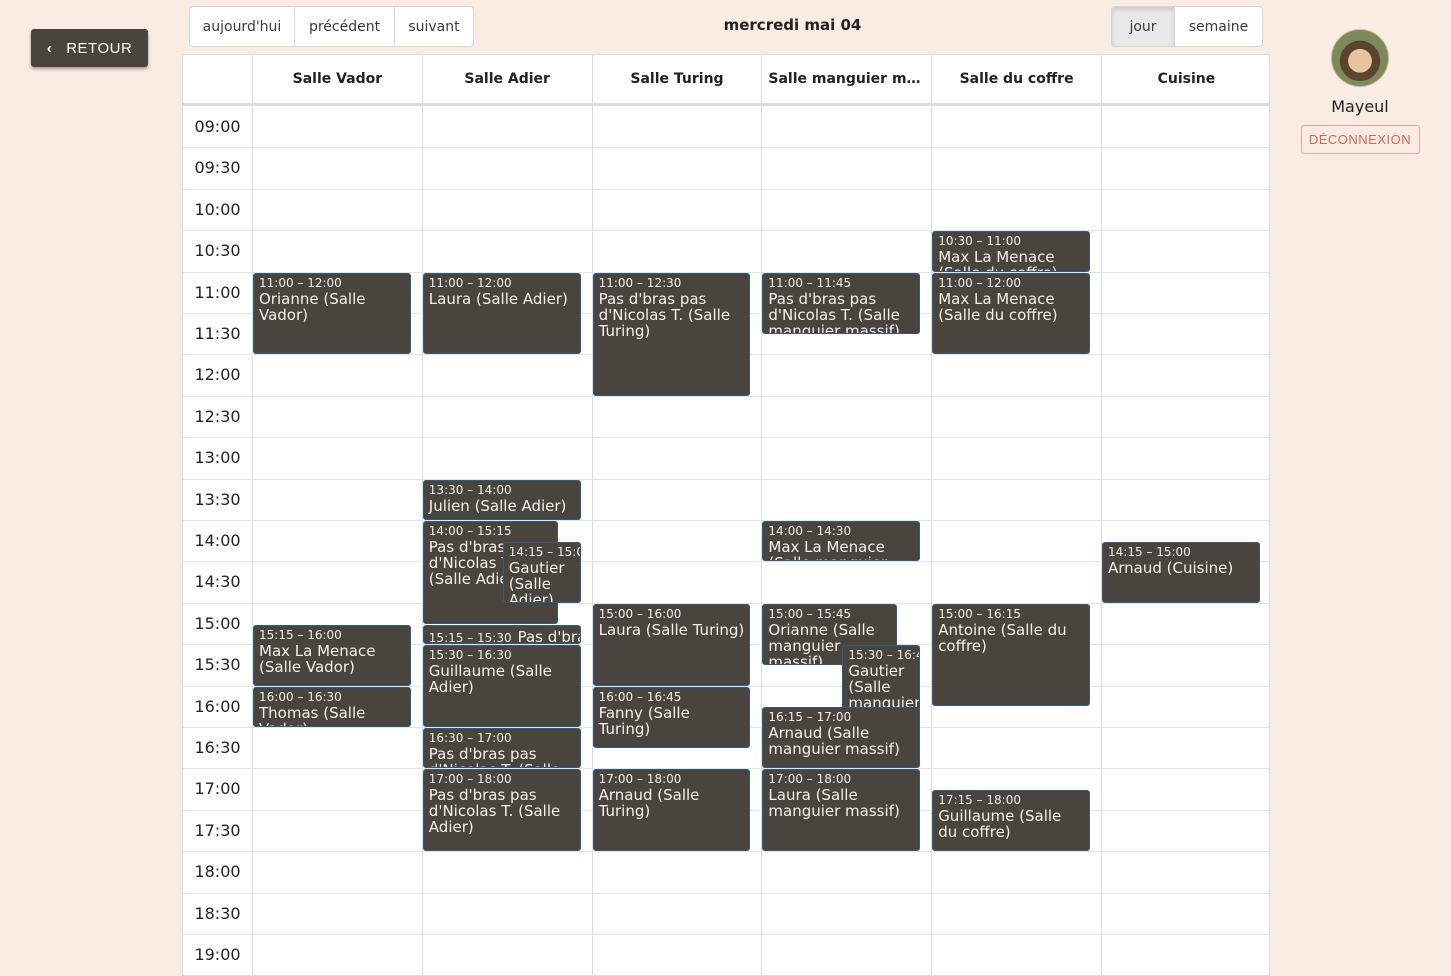 The width and height of the screenshot is (1451, 976). I want to click on event-time: 15:30 – 16:45, so click(883, 655).